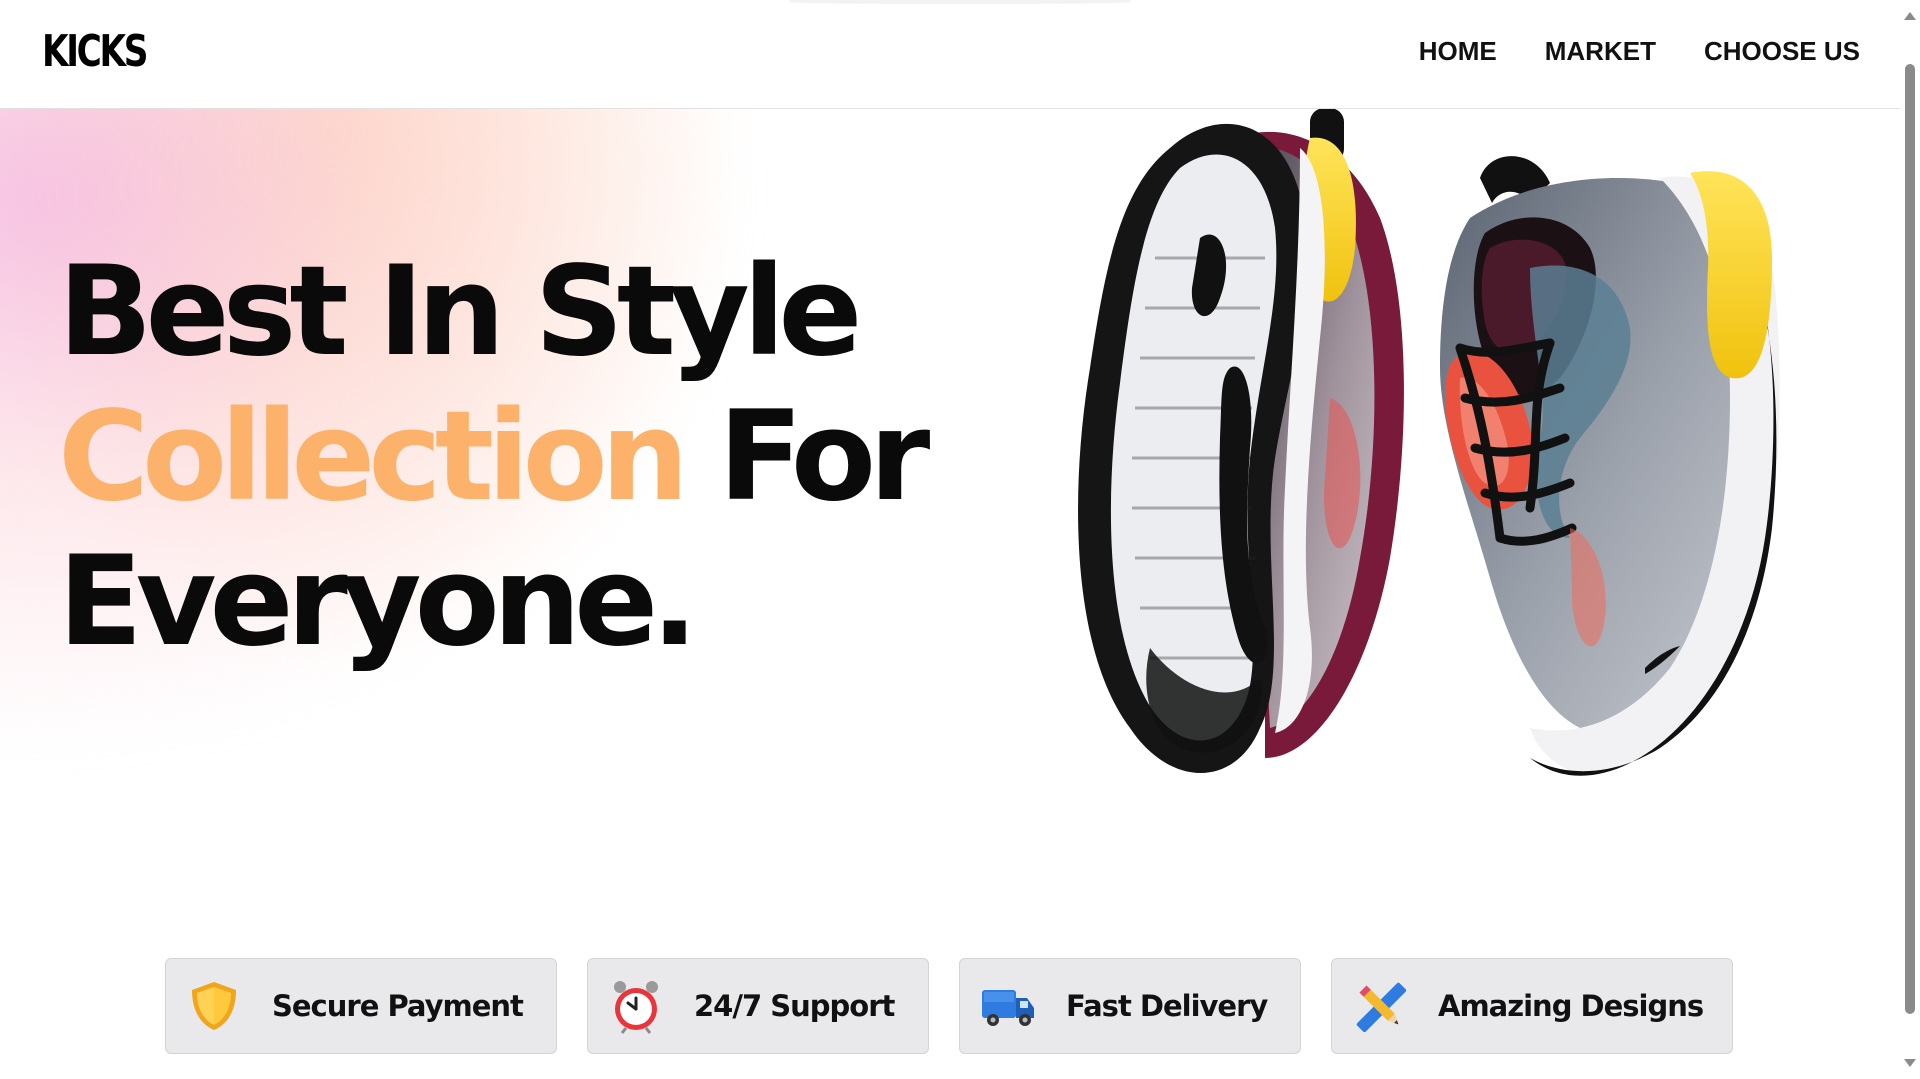  I want to click on feature-card-secure-payment: Secure Payment, so click(361, 1006).